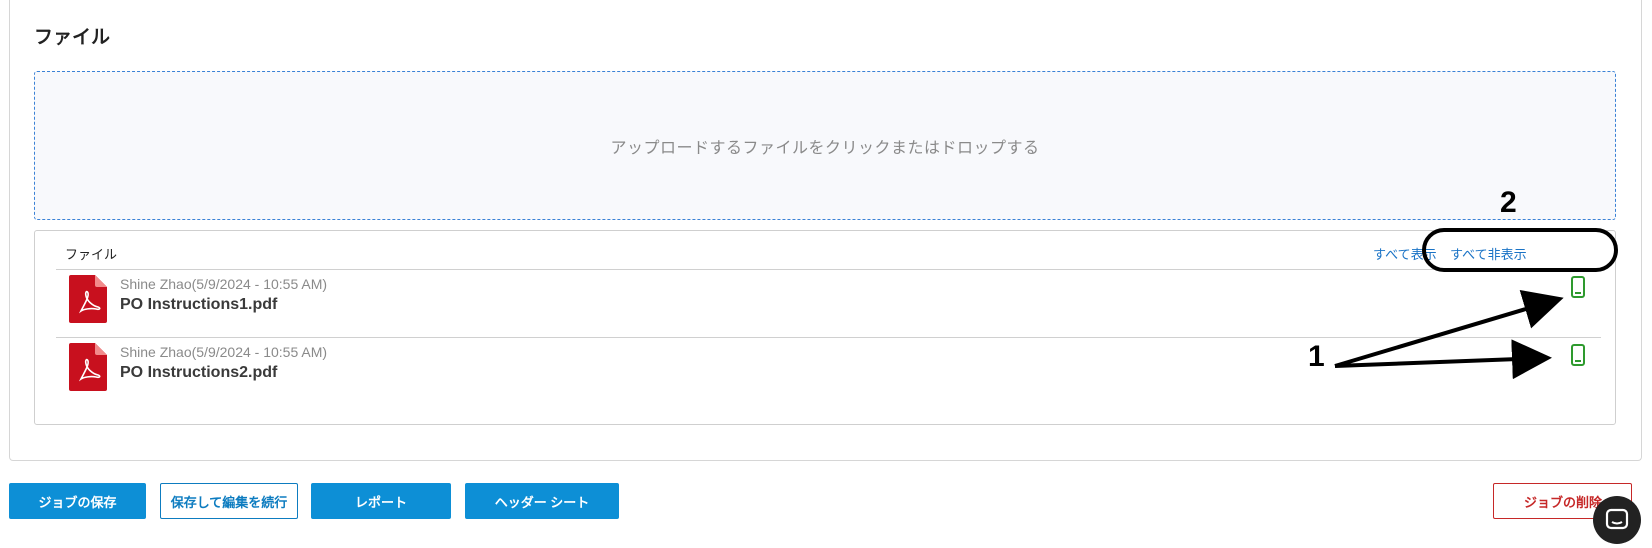 Image resolution: width=1652 pixels, height=548 pixels. I want to click on header-sheet-button: ヘッダー シート, so click(542, 501).